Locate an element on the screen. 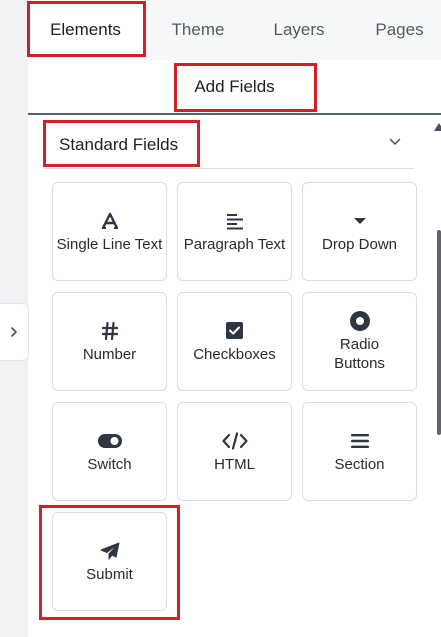  field-drop-down: Drop Down is located at coordinates (359, 231).